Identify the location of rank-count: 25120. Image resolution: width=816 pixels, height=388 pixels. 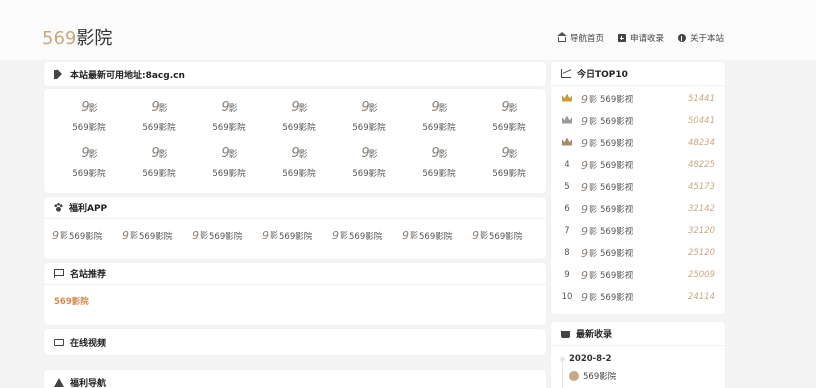
(701, 253).